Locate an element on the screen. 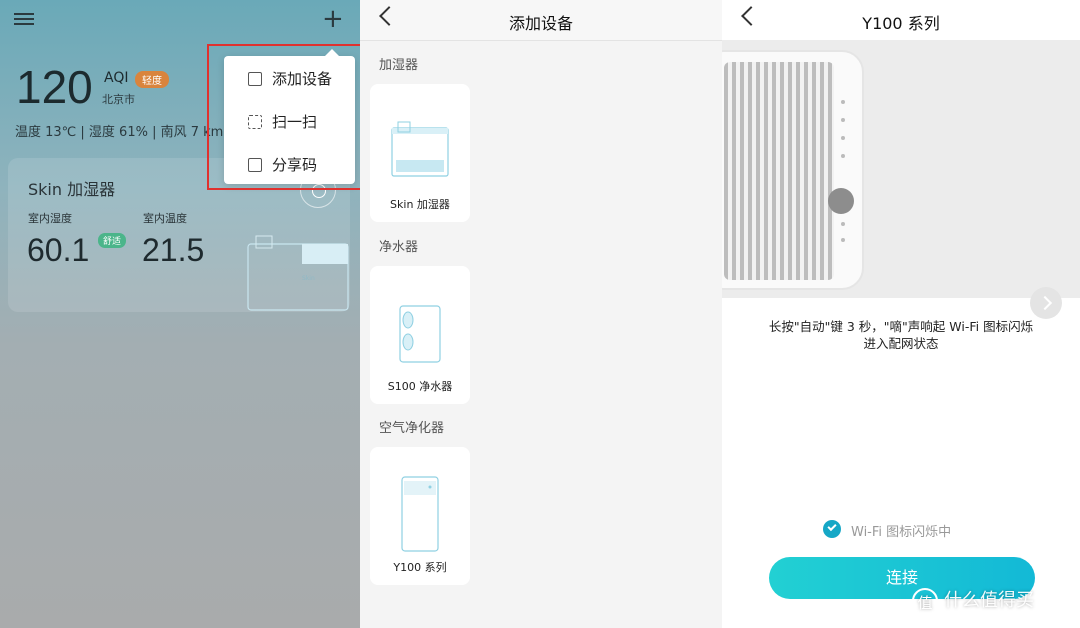  checkbox-label: Wi-Fi 图标闪烁中 is located at coordinates (901, 532).